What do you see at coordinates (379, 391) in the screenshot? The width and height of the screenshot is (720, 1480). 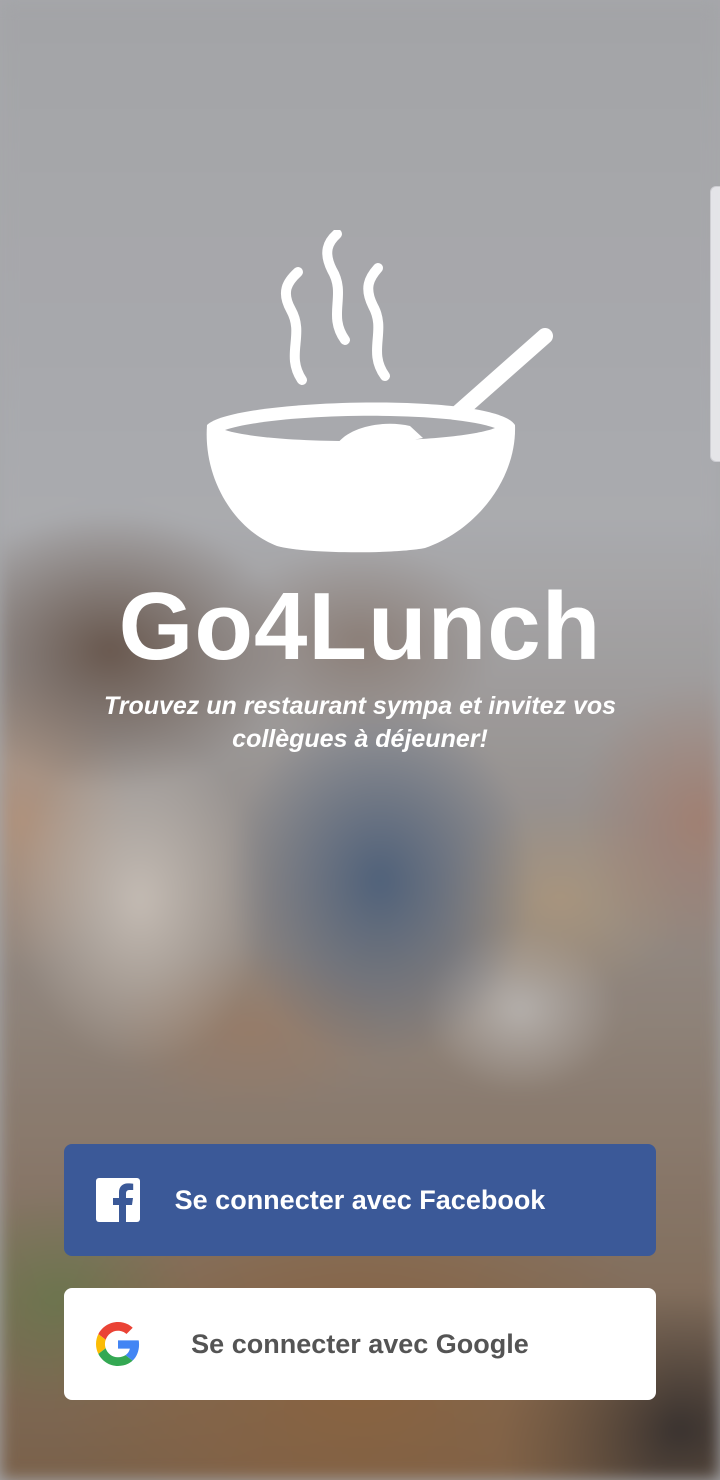 I see `soup-bowl-icon` at bounding box center [379, 391].